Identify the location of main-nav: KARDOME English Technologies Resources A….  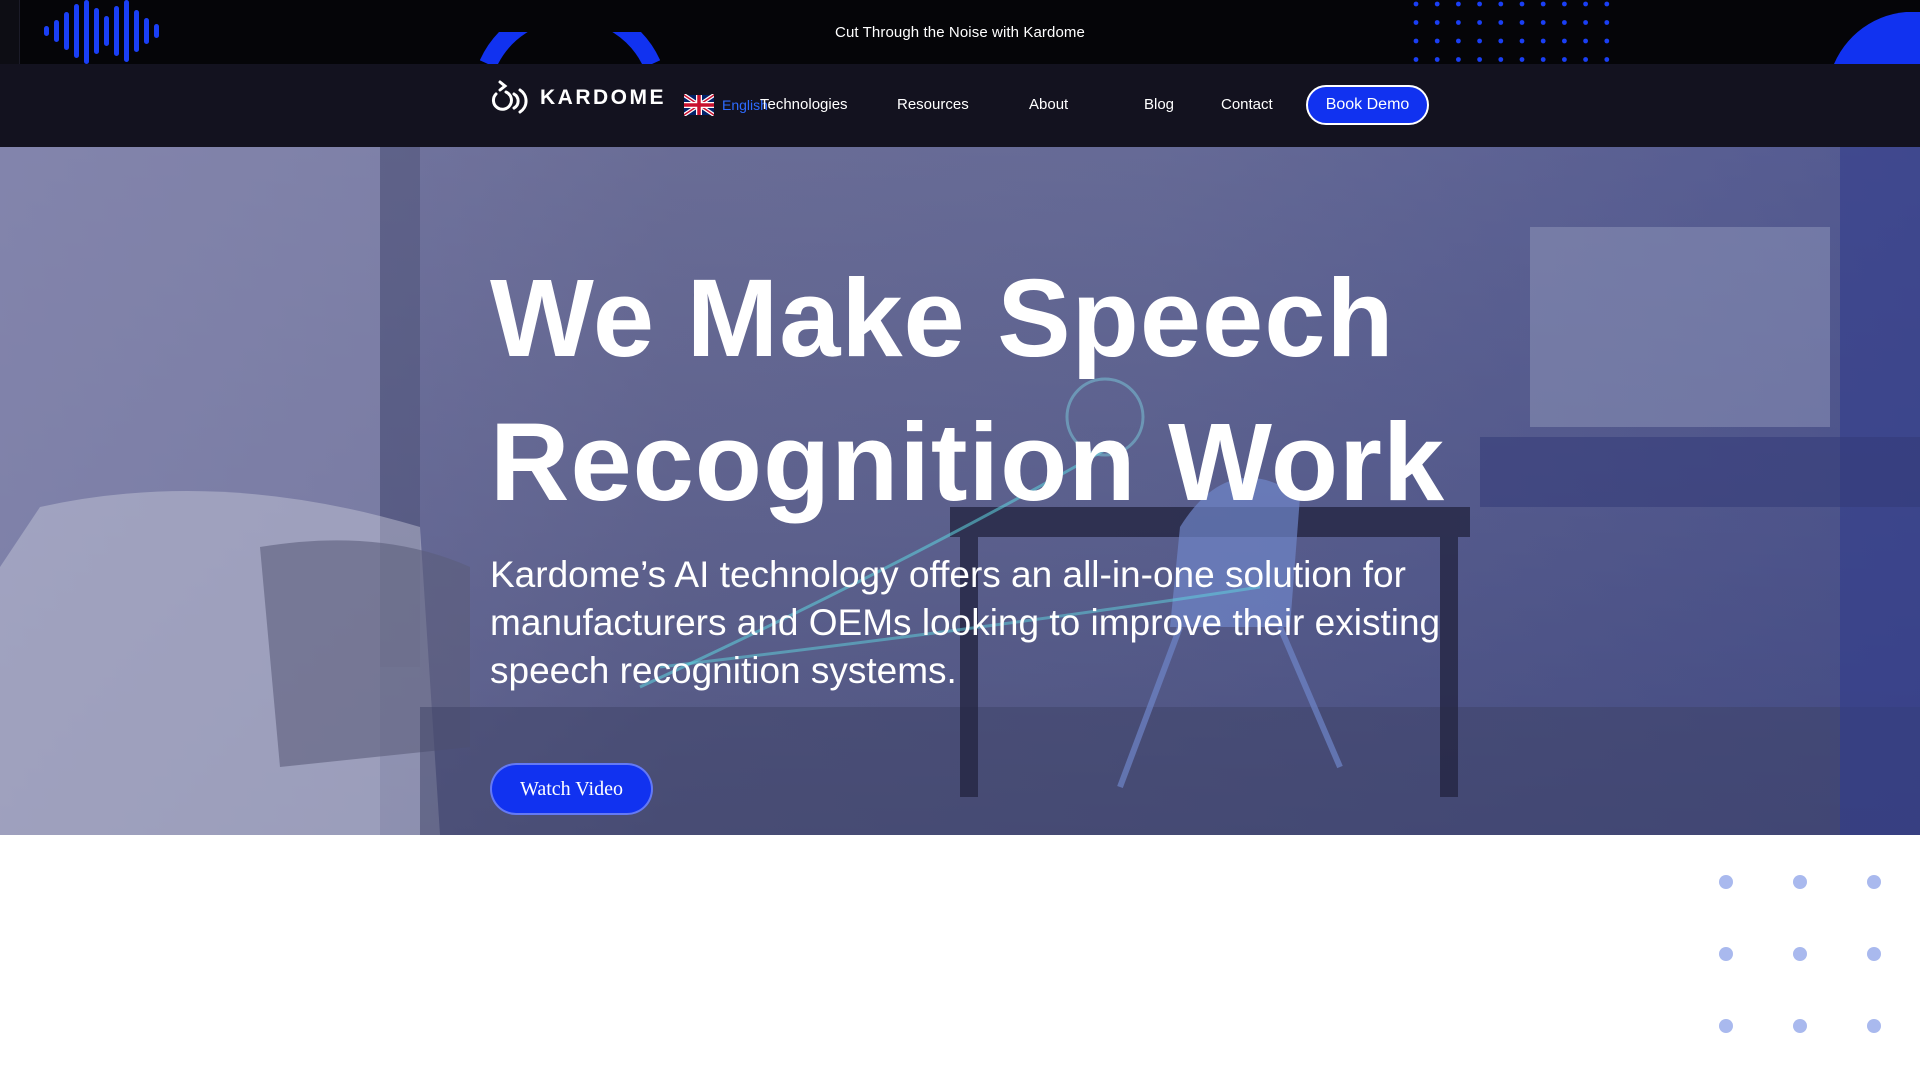
(960, 105).